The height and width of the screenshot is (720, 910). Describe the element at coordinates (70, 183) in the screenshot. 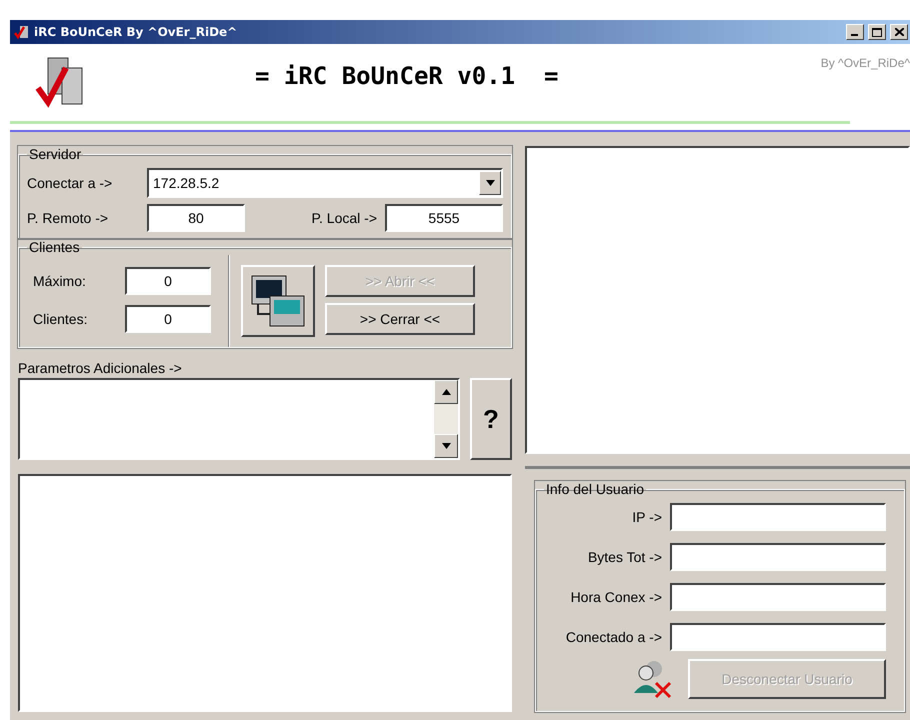

I see `field-label: Conectar a ->` at that location.